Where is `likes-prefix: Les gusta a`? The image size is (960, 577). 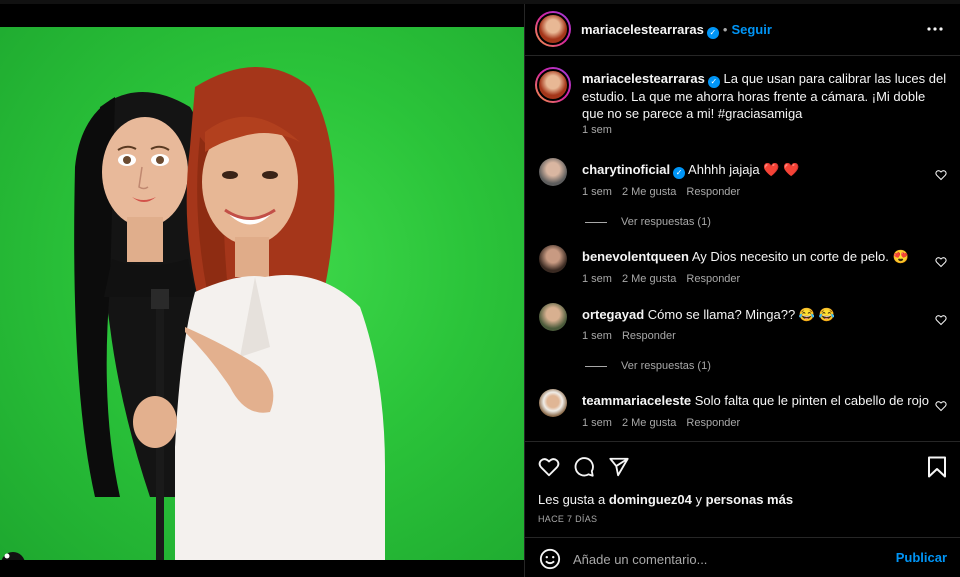
likes-prefix: Les gusta a is located at coordinates (573, 499).